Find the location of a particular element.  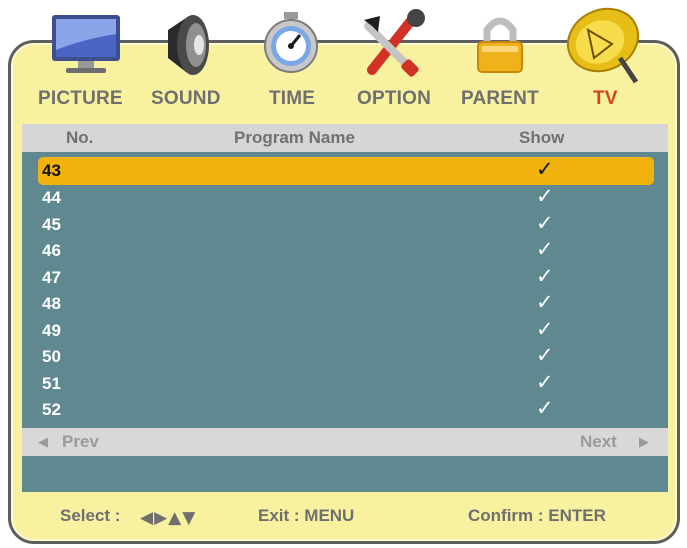

program-number: 50 is located at coordinates (51, 356).